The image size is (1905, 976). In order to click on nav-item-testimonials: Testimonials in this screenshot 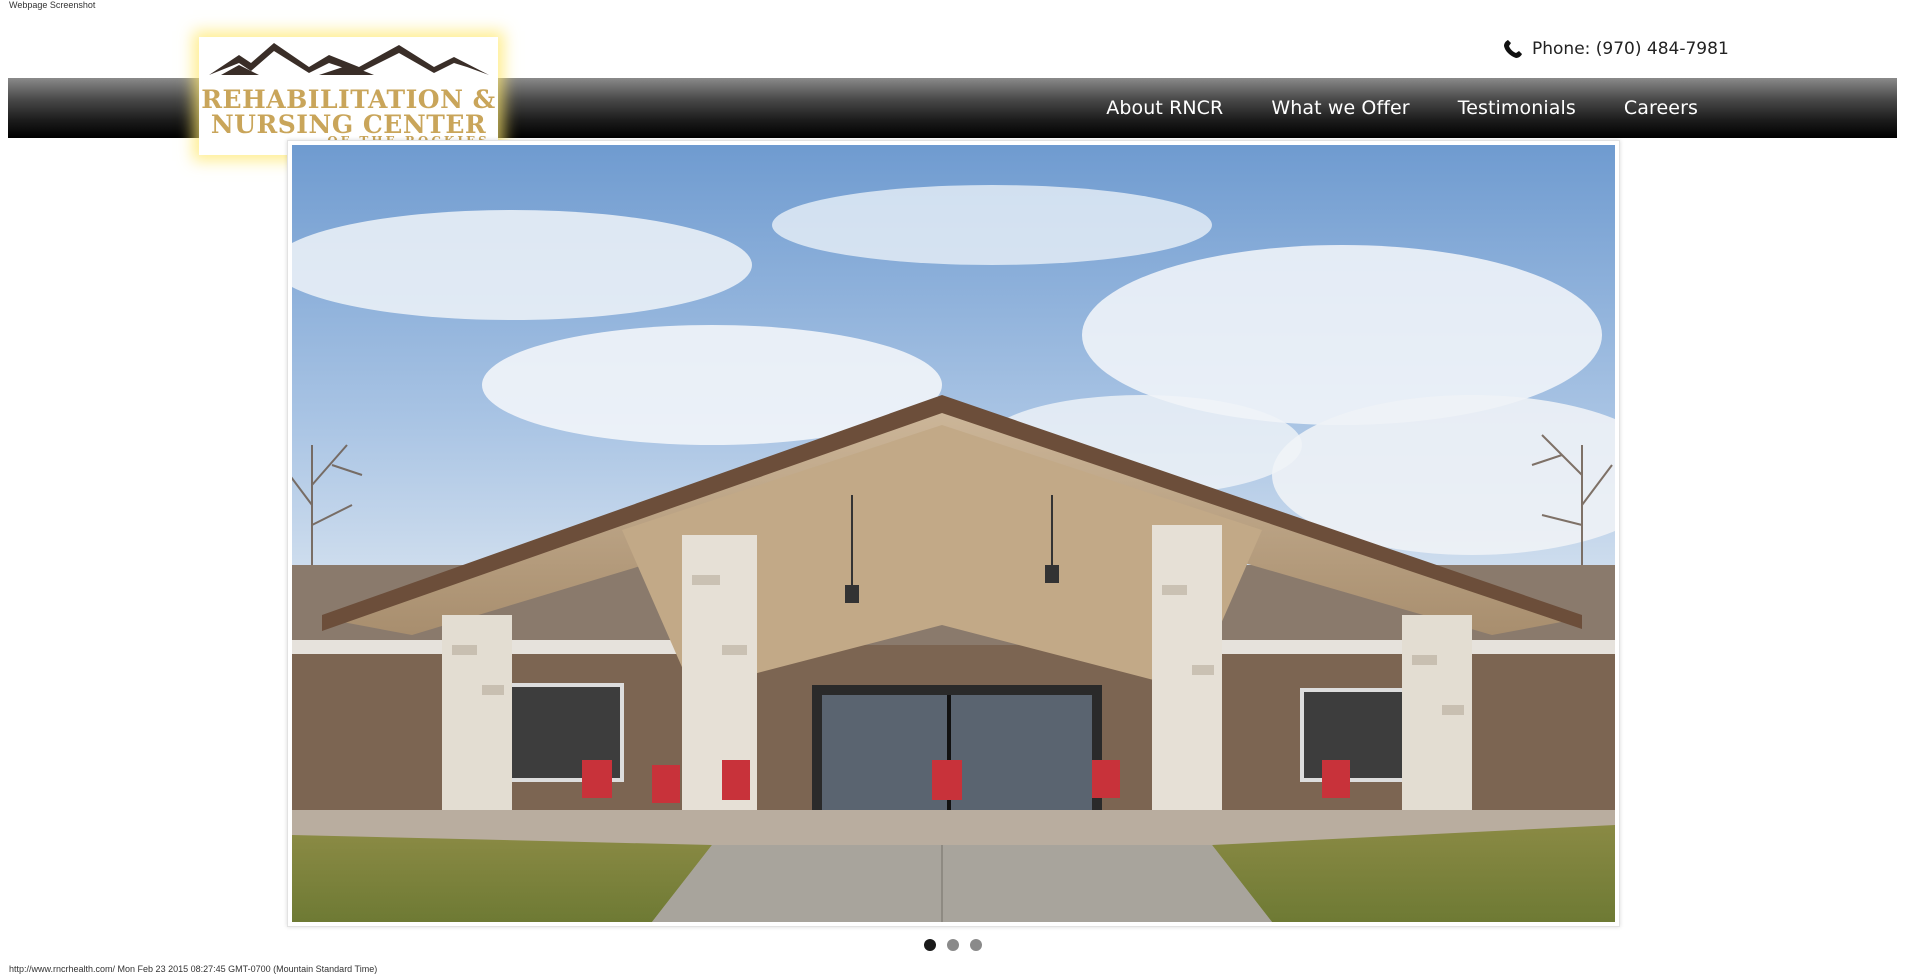, I will do `click(1517, 108)`.